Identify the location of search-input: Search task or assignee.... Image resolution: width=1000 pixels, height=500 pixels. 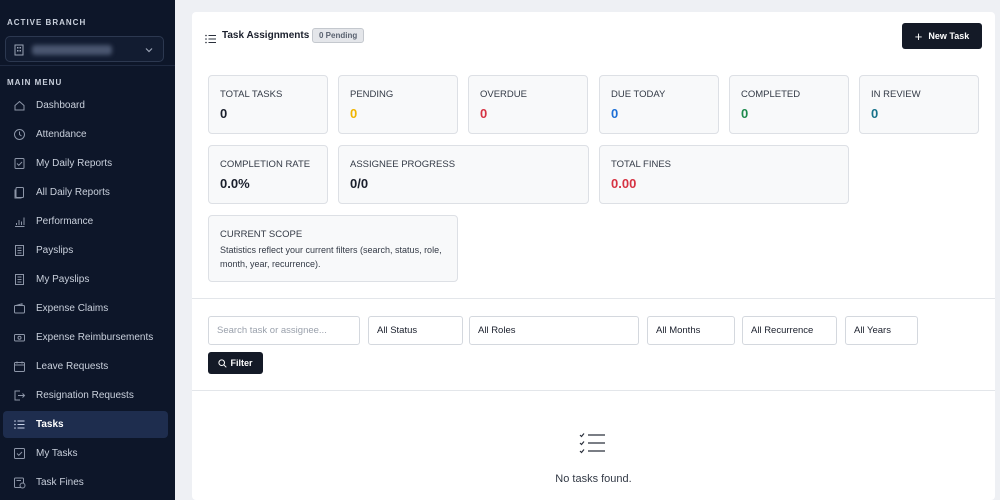
(284, 330).